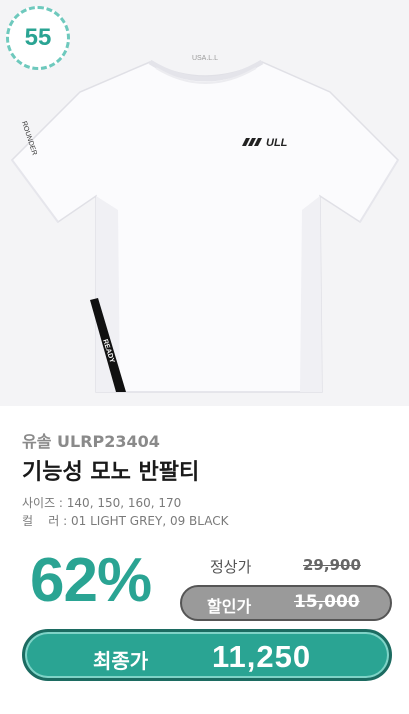 This screenshot has width=409, height=714. What do you see at coordinates (125, 521) in the screenshot?
I see `product-colors: 컬 러 : 01 LIGHT GREY, 09 BLACK` at bounding box center [125, 521].